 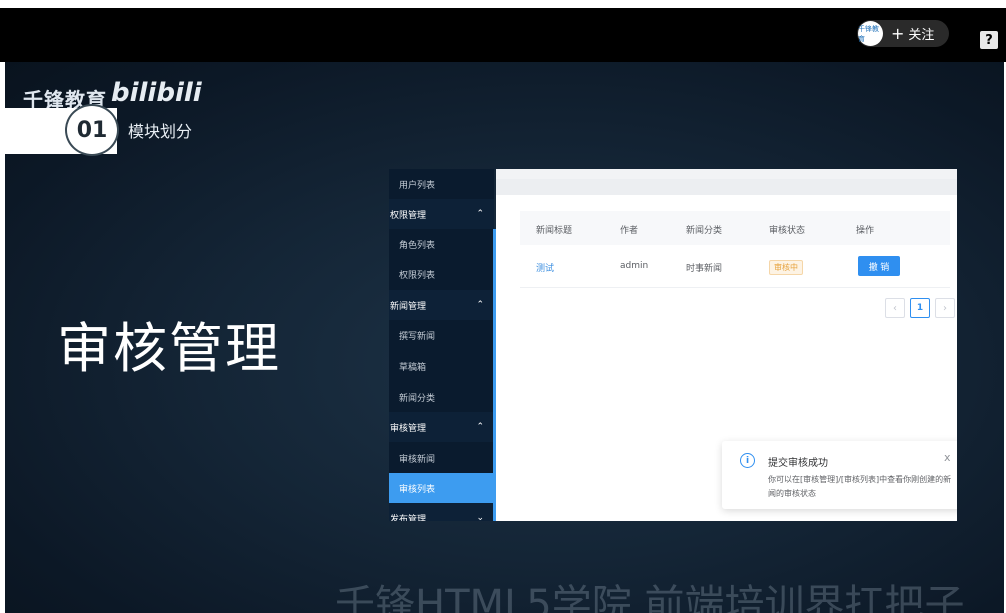 What do you see at coordinates (441, 305) in the screenshot?
I see `sidebar-group-news: 新闻管理 ⌃` at bounding box center [441, 305].